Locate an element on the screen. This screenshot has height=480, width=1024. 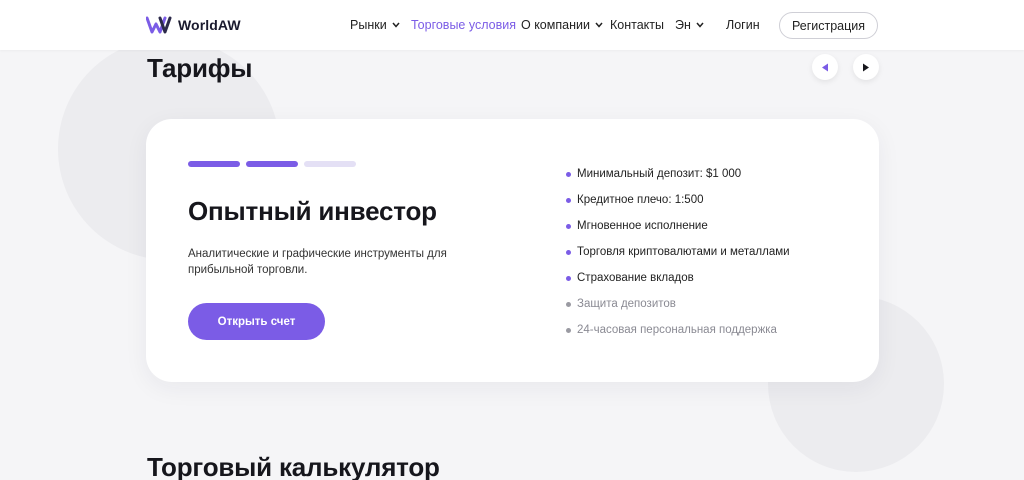
feature-text: Торговля криптовалютами и металлами is located at coordinates (683, 252).